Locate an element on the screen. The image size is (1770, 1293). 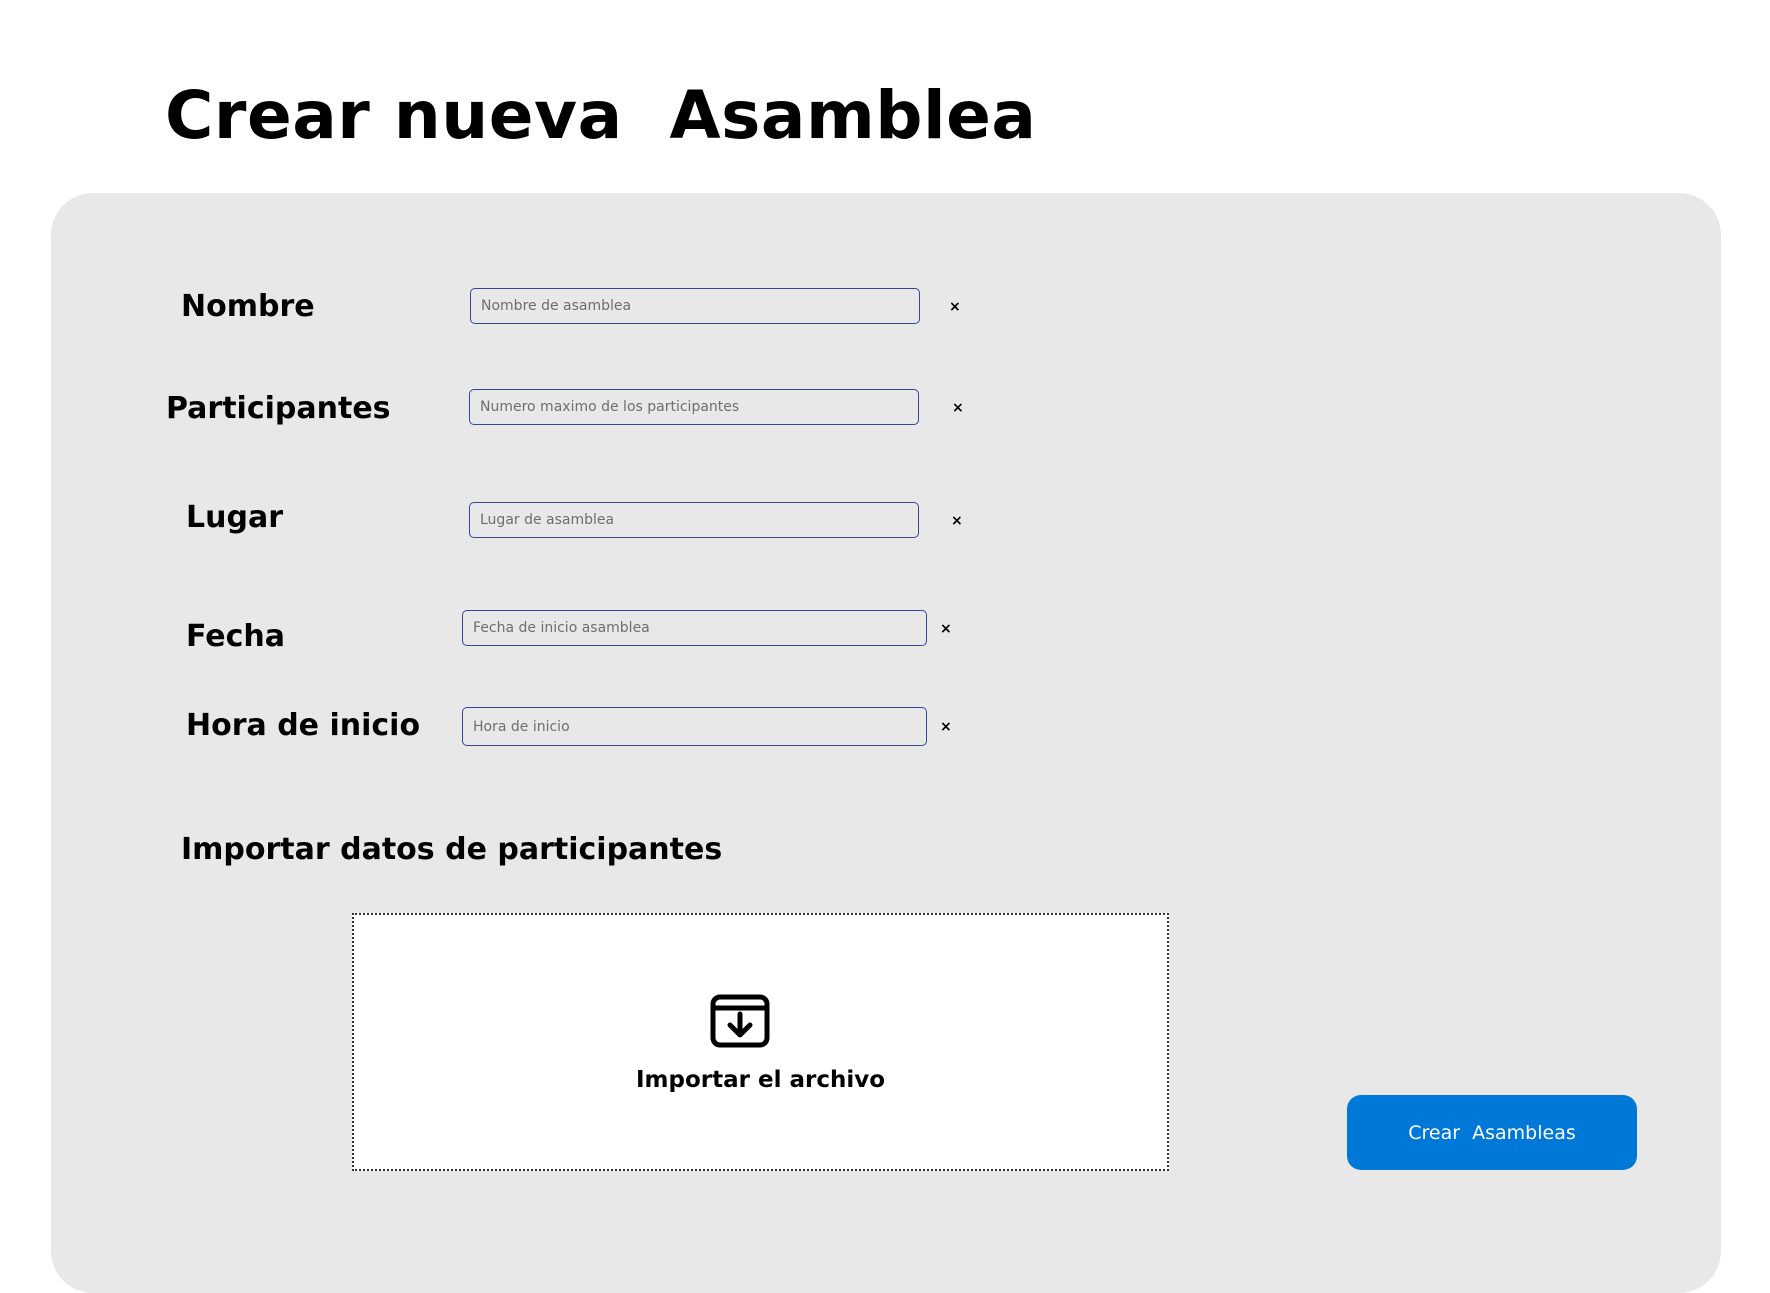
fecha-input is located at coordinates (694, 628).